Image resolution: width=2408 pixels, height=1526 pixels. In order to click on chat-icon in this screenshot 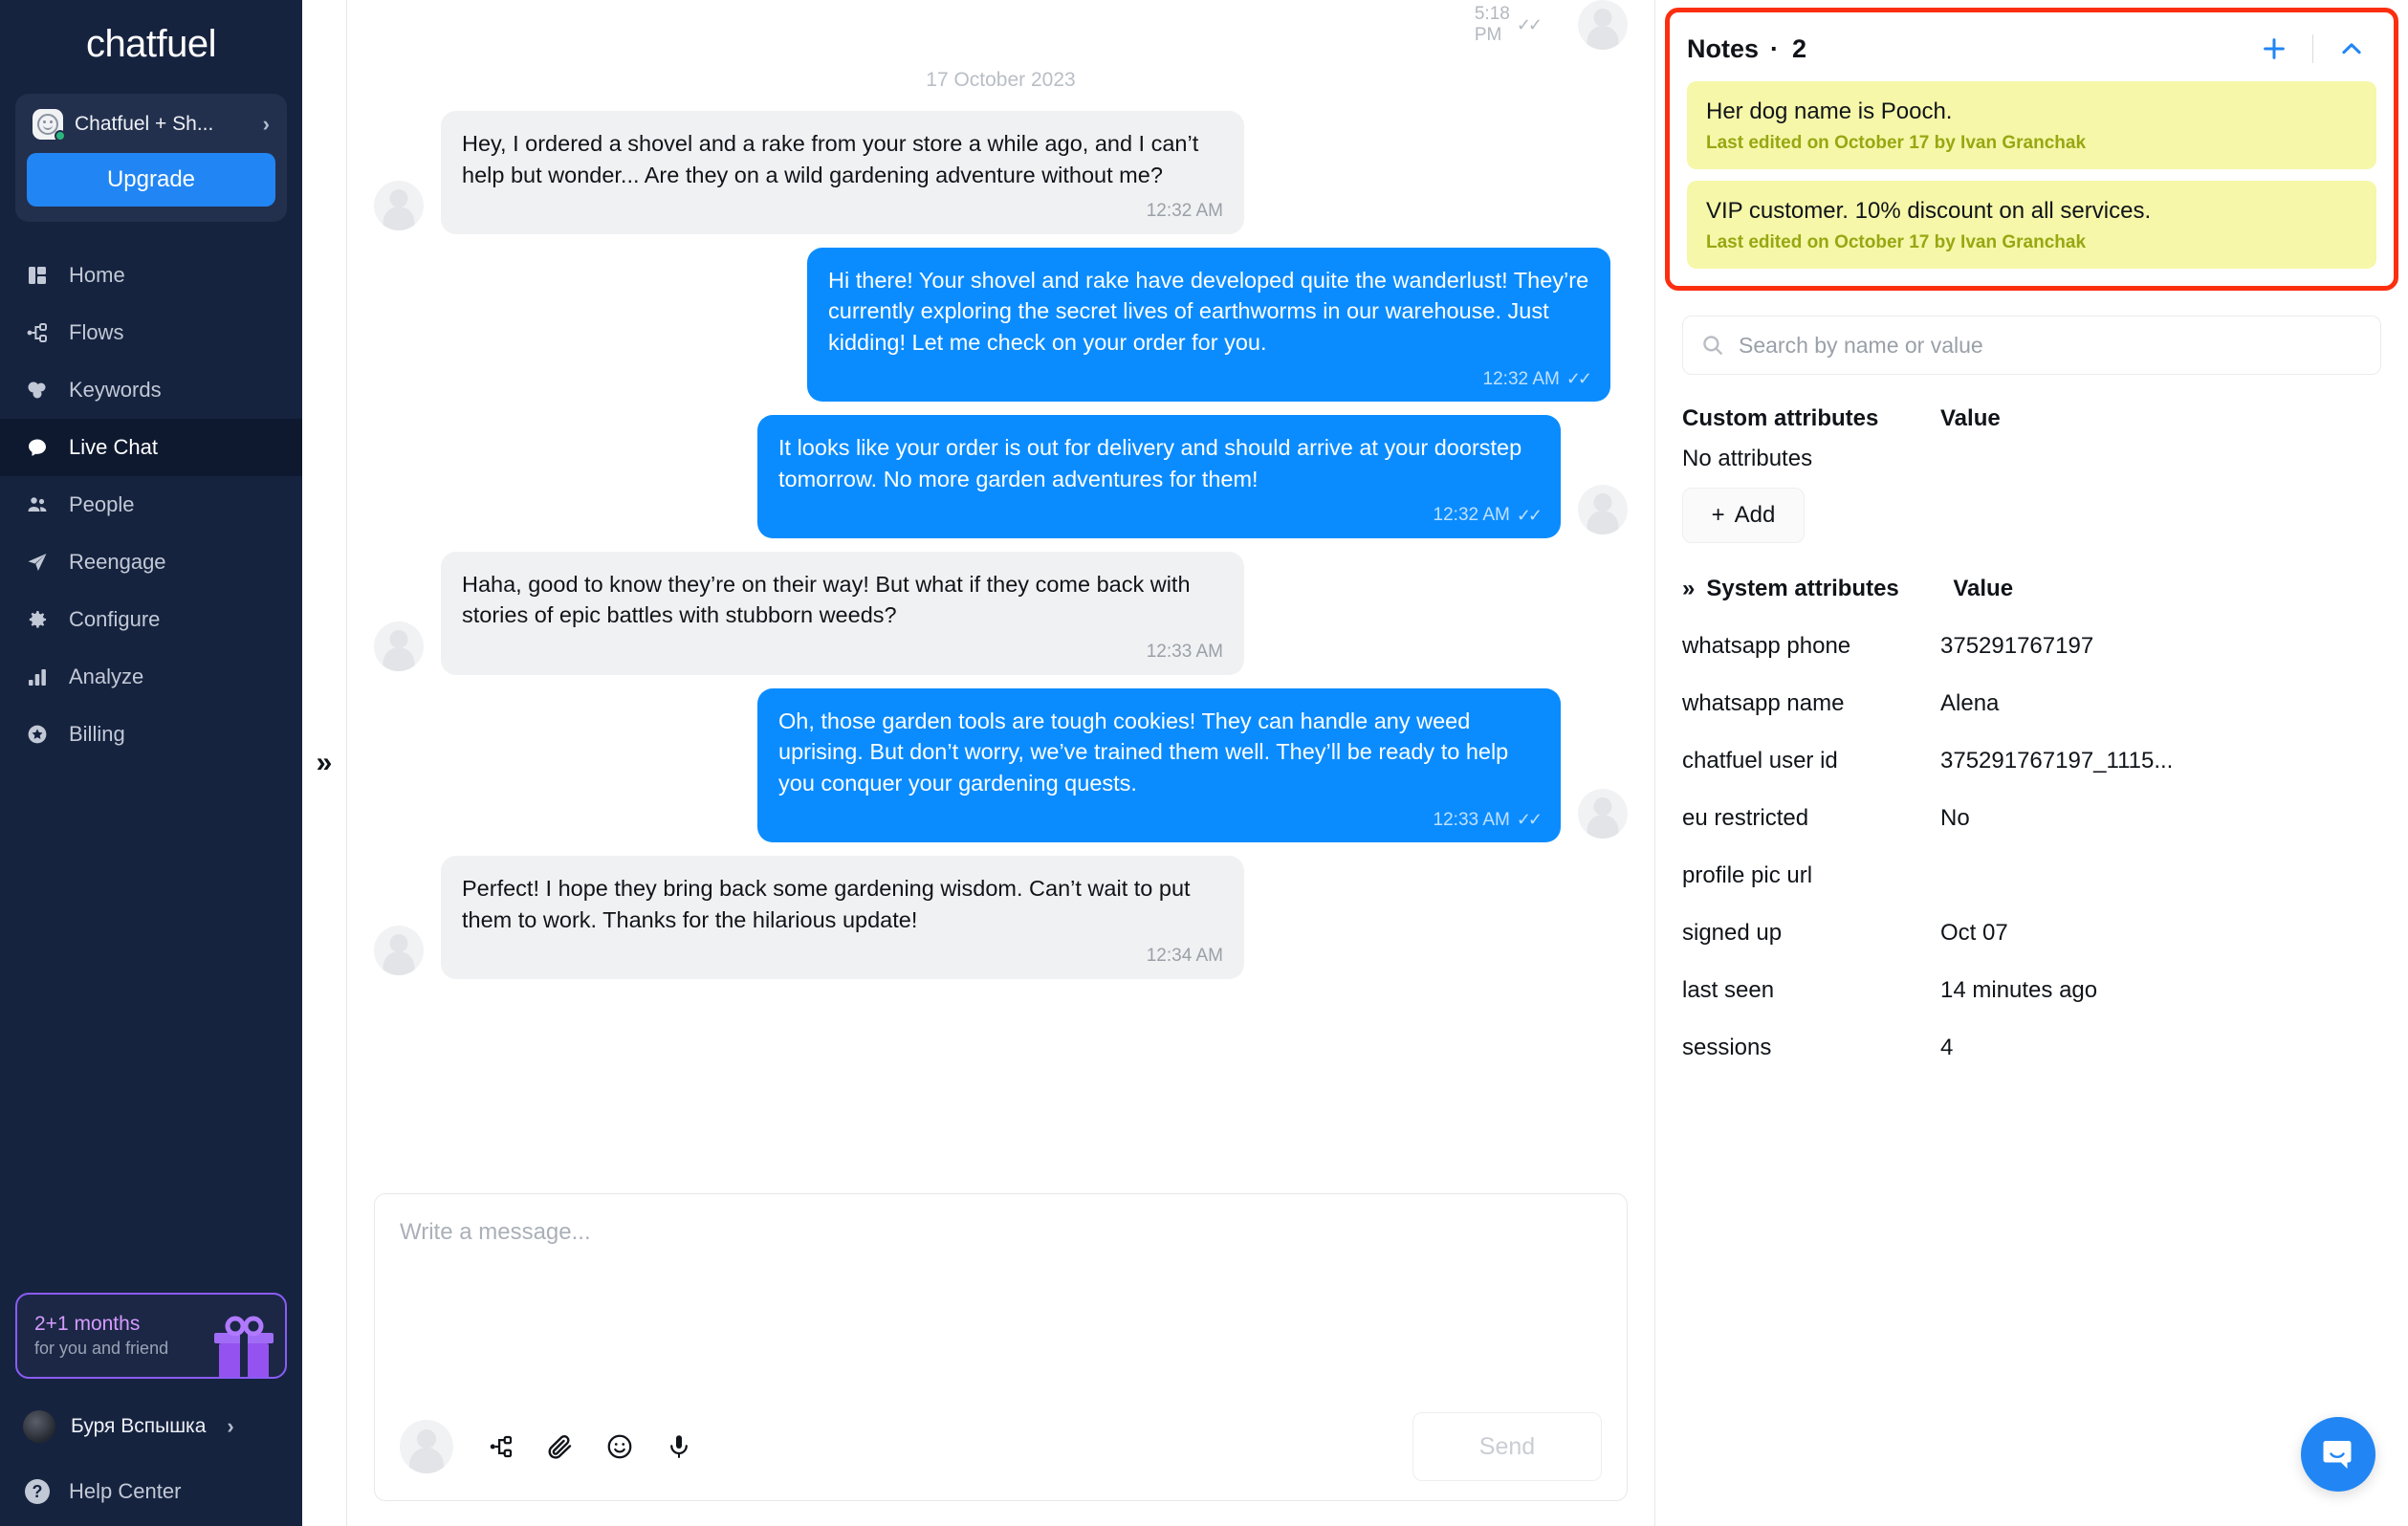, I will do `click(37, 447)`.